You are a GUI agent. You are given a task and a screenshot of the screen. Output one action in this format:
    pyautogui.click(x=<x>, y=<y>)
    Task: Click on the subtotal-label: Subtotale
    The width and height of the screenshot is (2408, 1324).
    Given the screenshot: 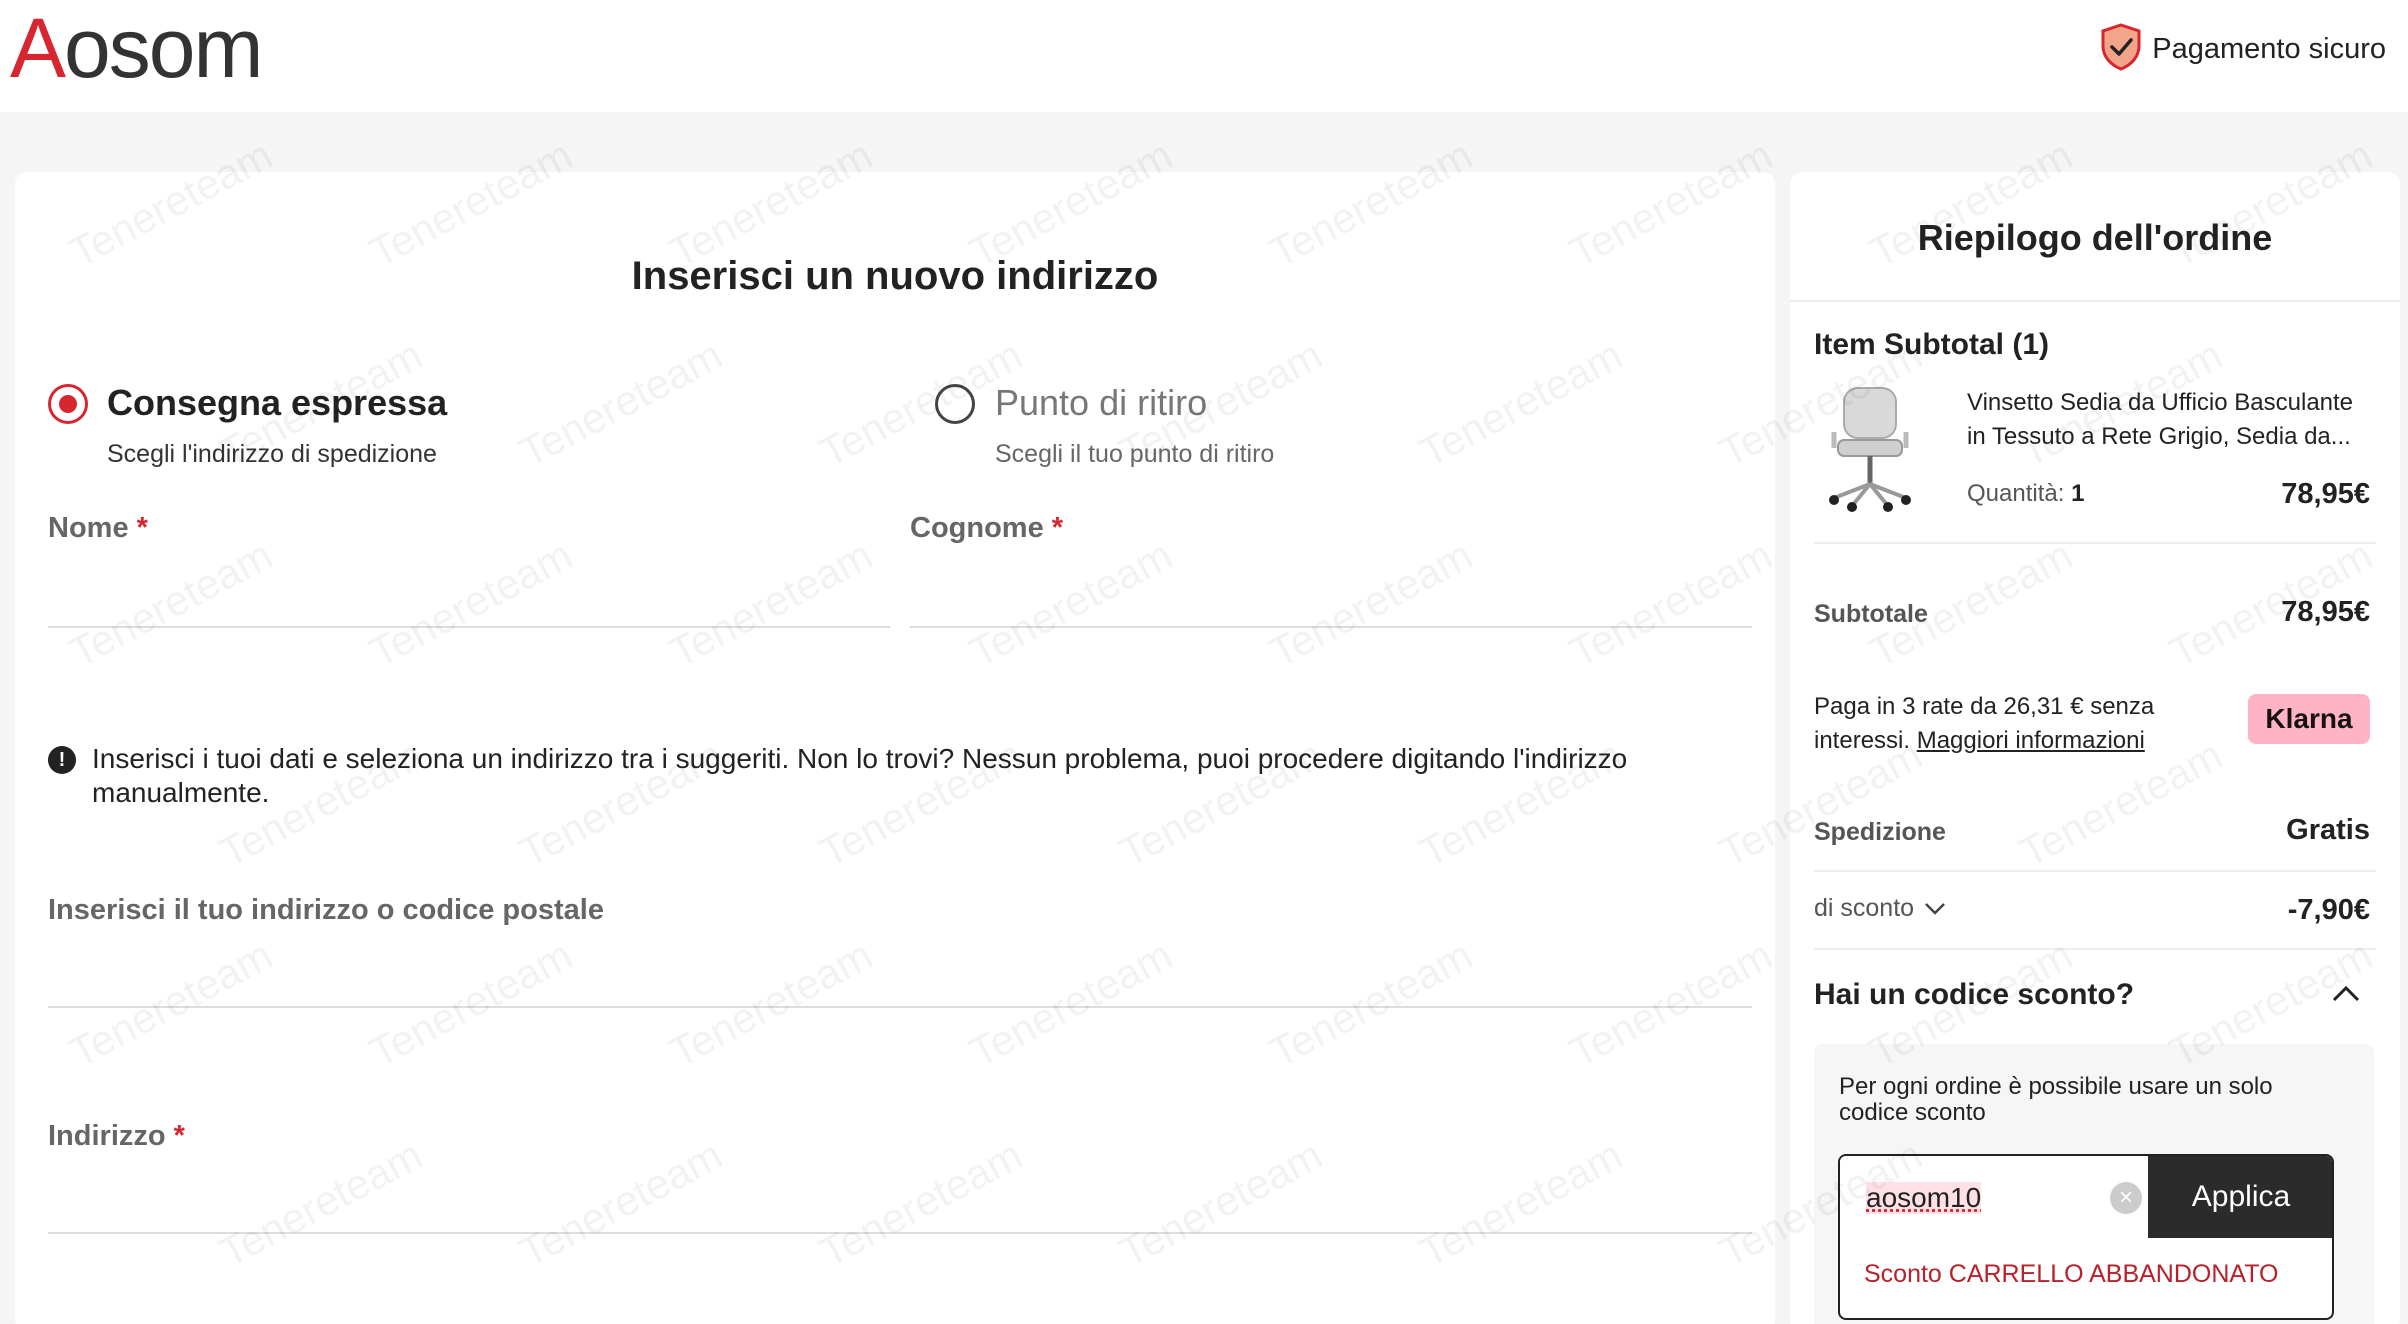 What is the action you would take?
    pyautogui.click(x=1871, y=614)
    